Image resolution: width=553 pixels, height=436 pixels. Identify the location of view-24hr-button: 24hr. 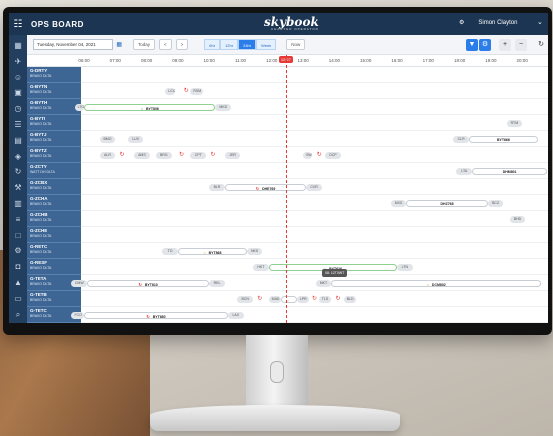
(247, 44).